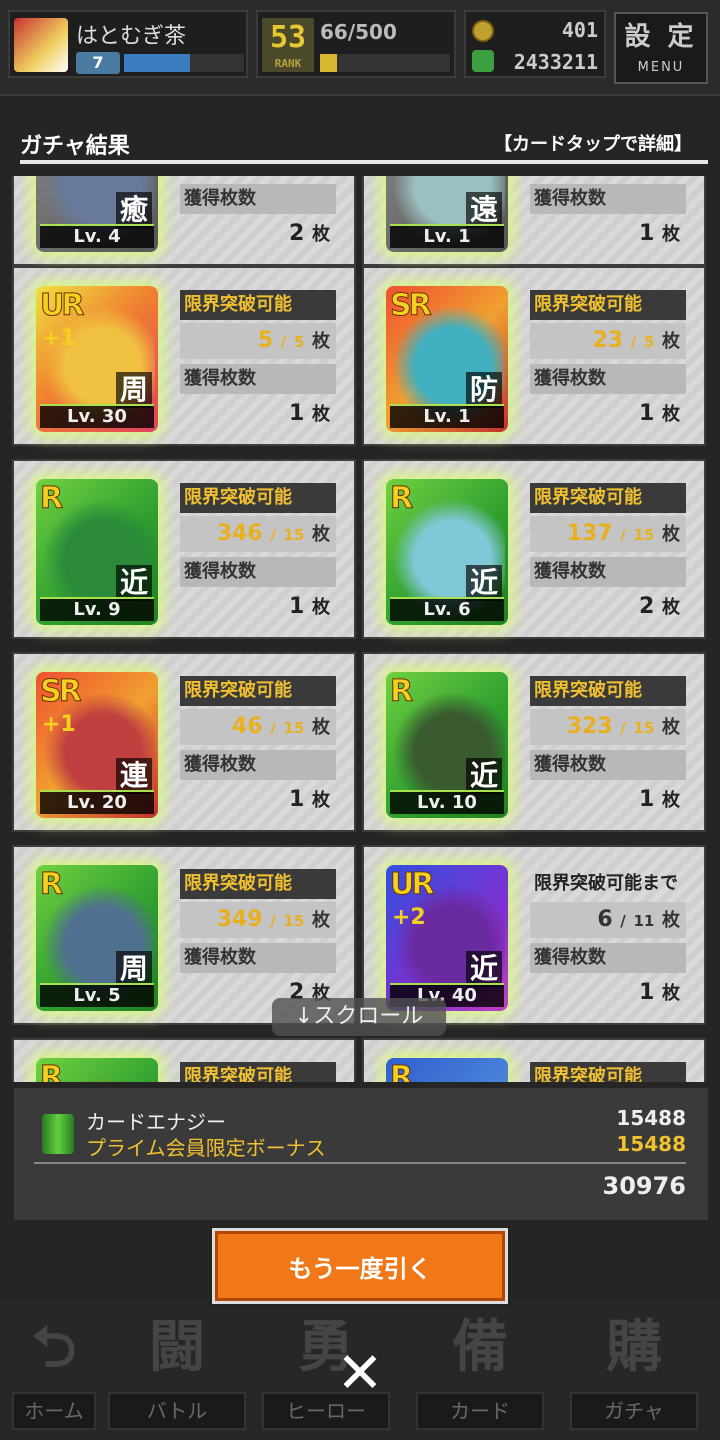 This screenshot has width=720, height=1440. I want to click on card-level: Lv. 6, so click(447, 609).